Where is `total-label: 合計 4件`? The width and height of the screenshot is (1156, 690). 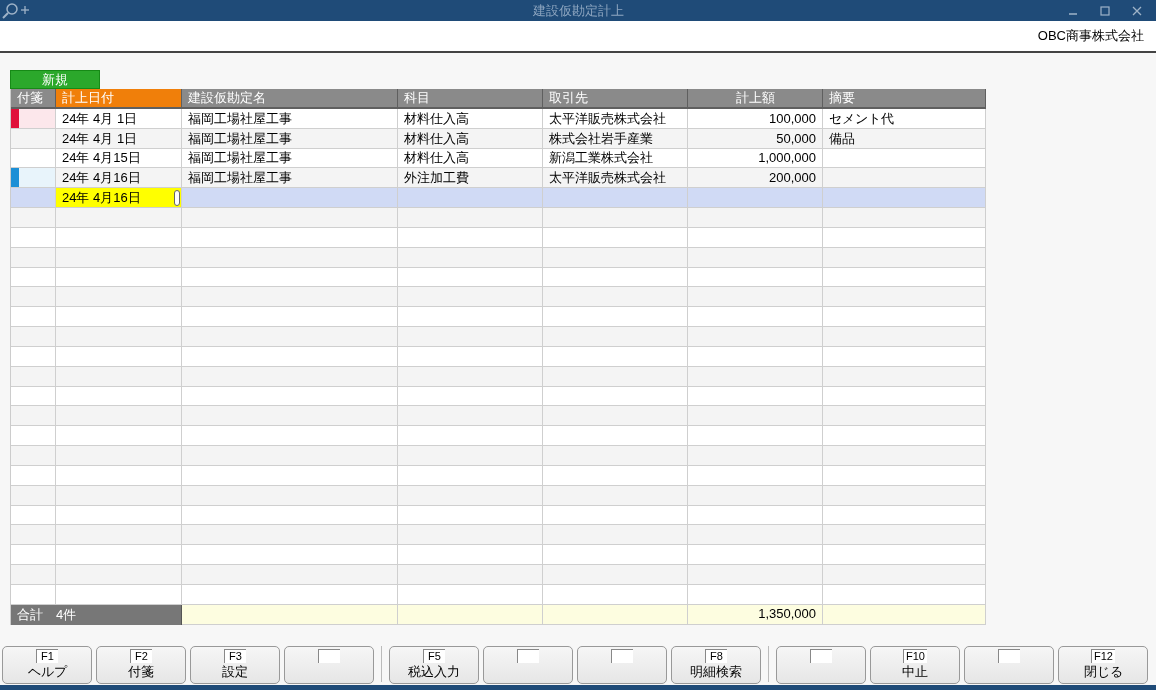 total-label: 合計 4件 is located at coordinates (96, 614).